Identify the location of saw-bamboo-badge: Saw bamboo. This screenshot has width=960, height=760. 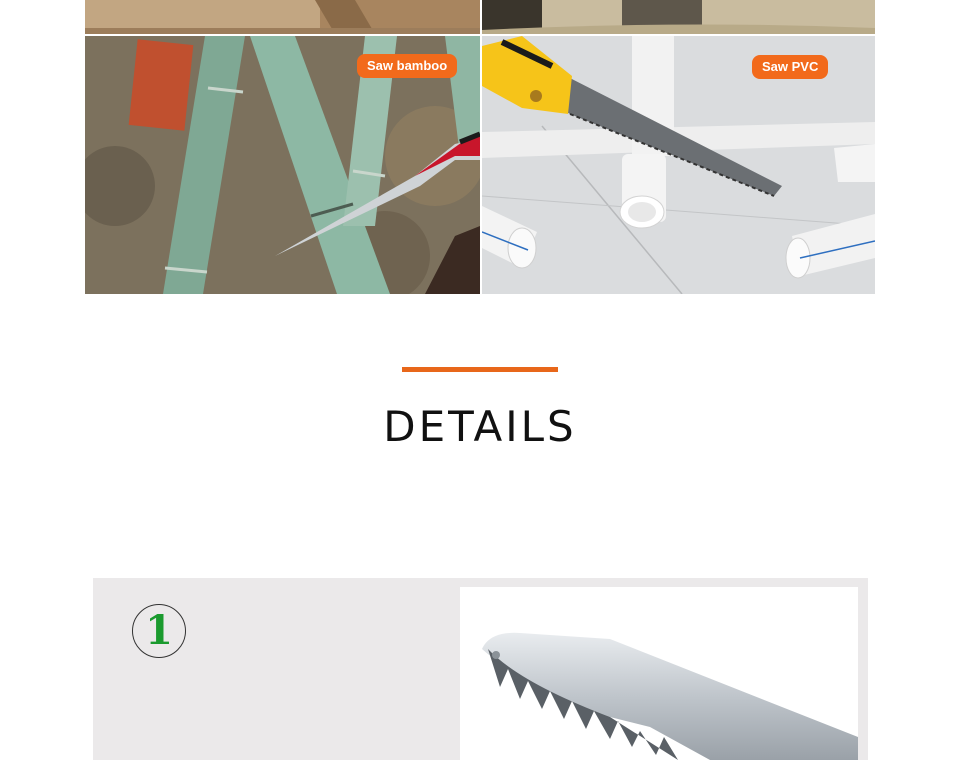
(407, 66).